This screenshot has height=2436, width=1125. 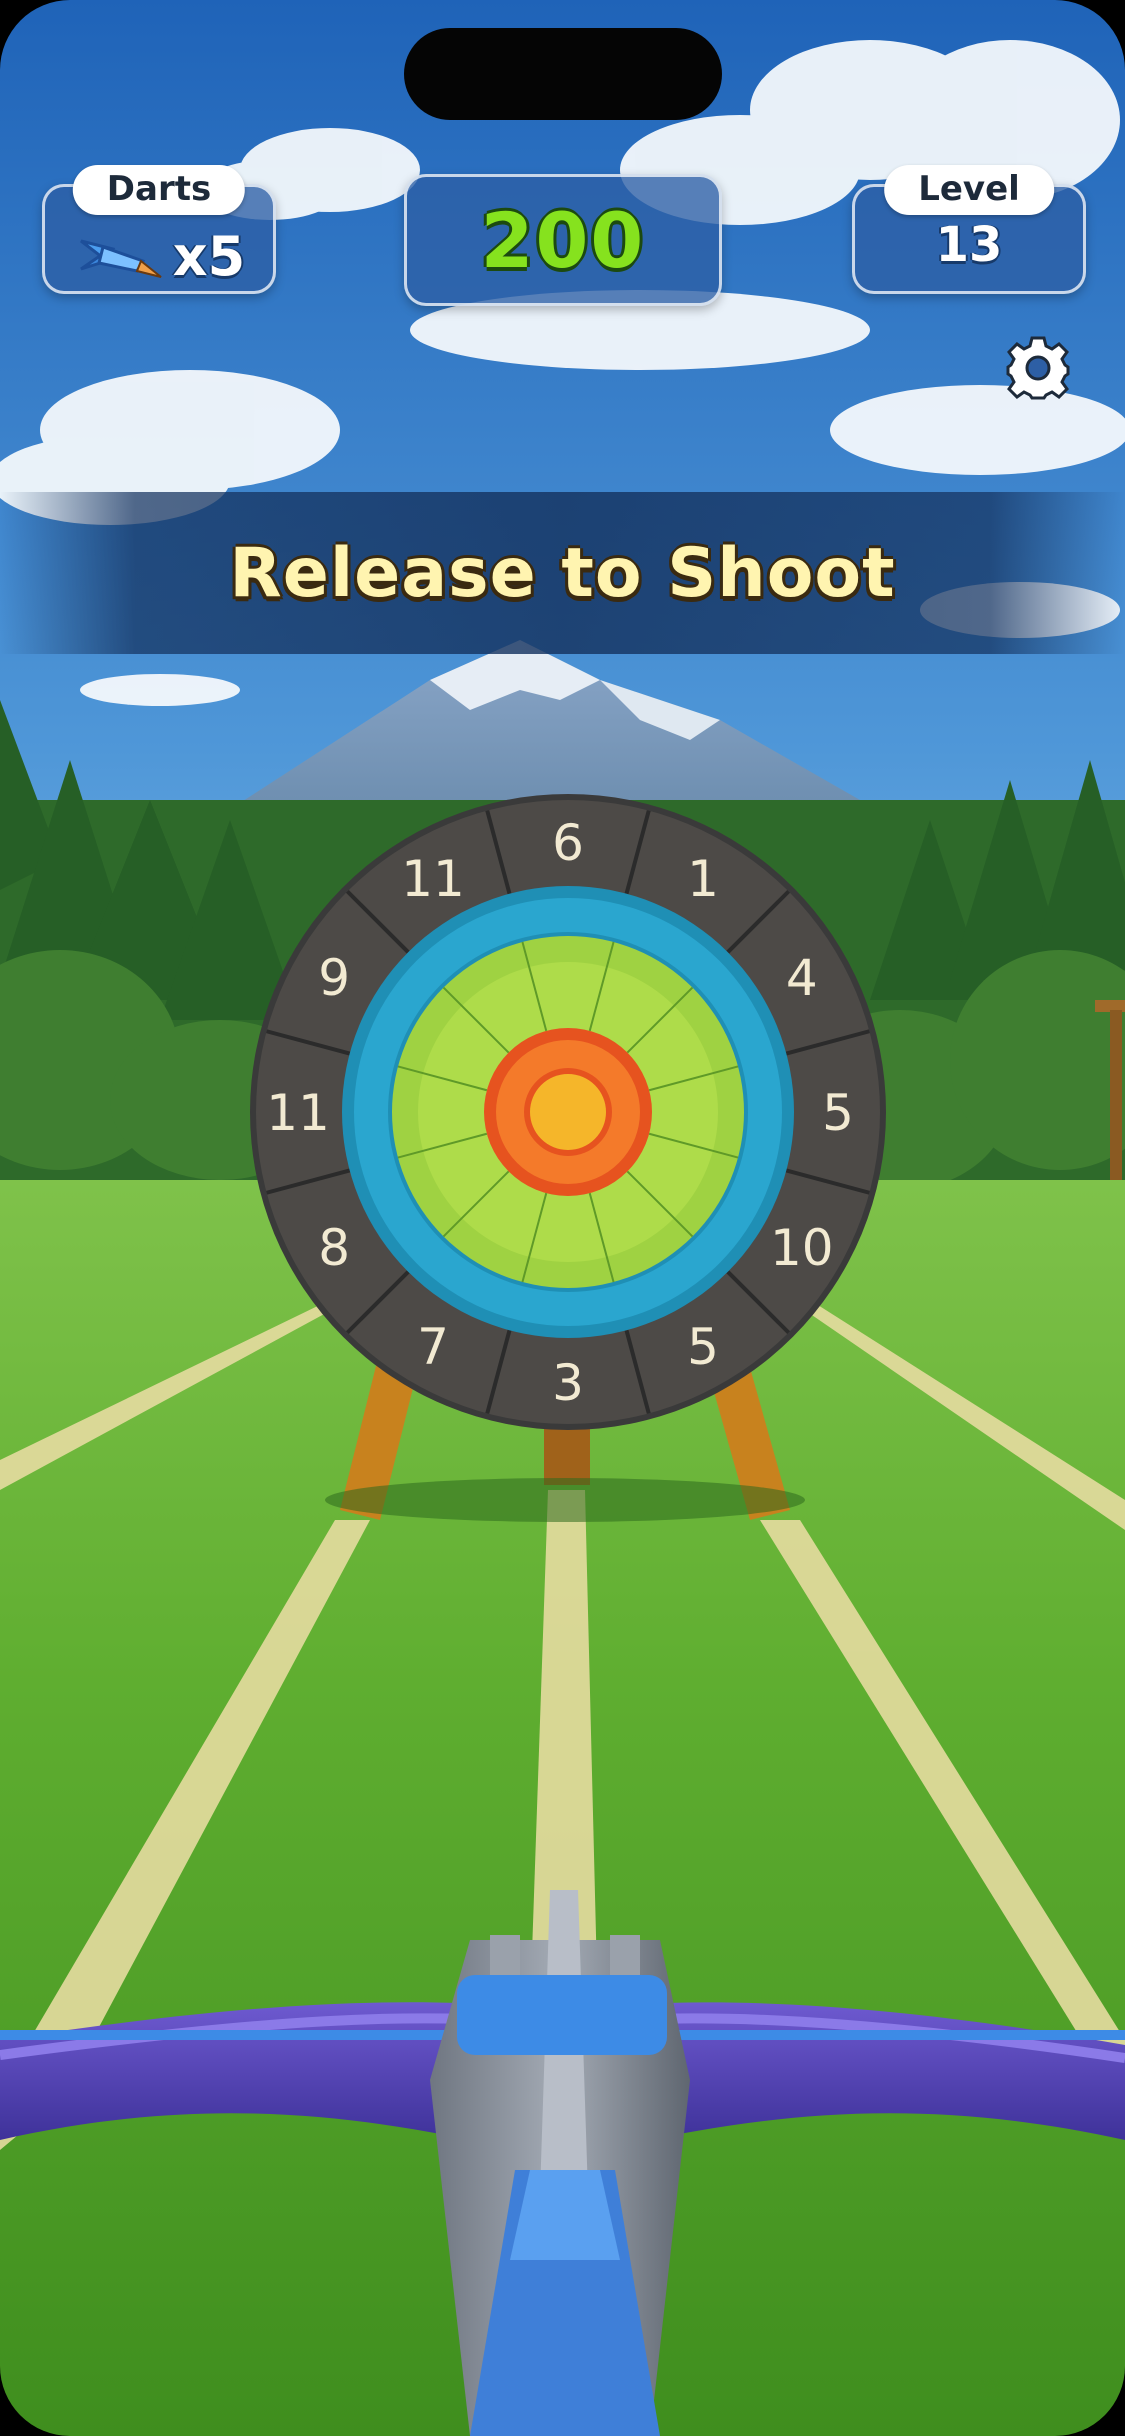 I want to click on level-panel: Level 13, so click(x=969, y=229).